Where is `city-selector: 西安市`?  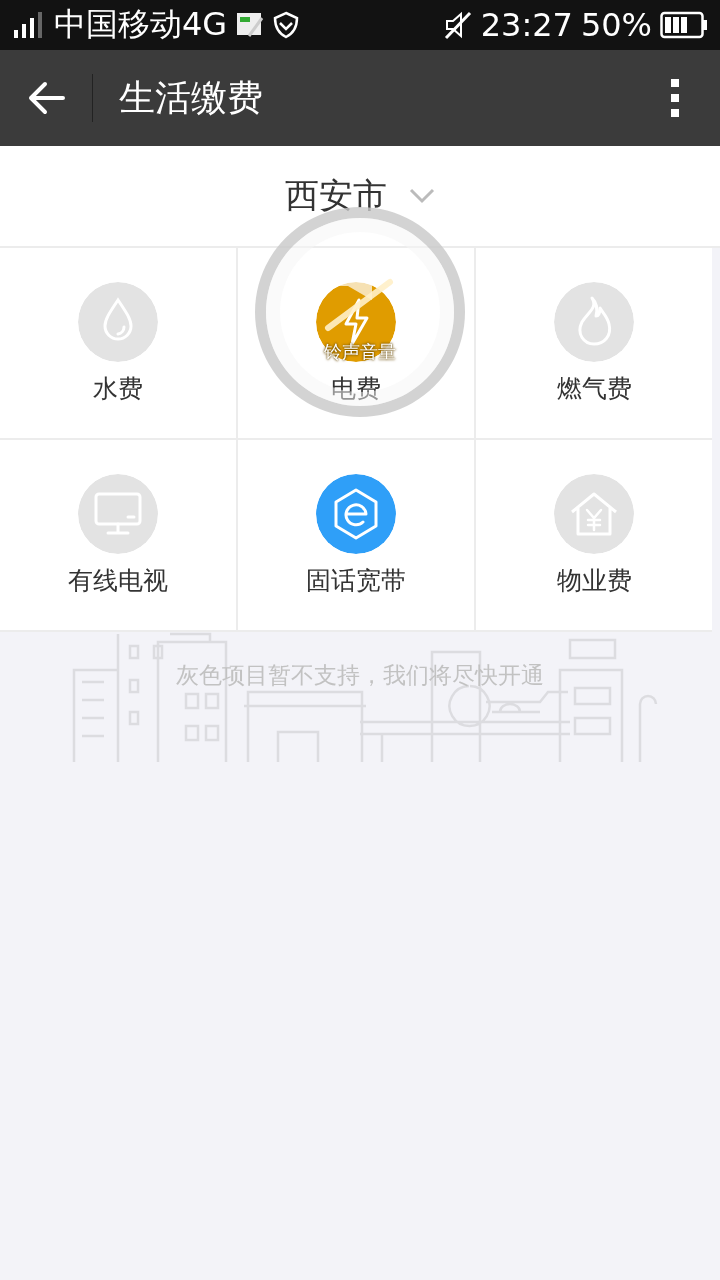
city-selector: 西安市 is located at coordinates (360, 196).